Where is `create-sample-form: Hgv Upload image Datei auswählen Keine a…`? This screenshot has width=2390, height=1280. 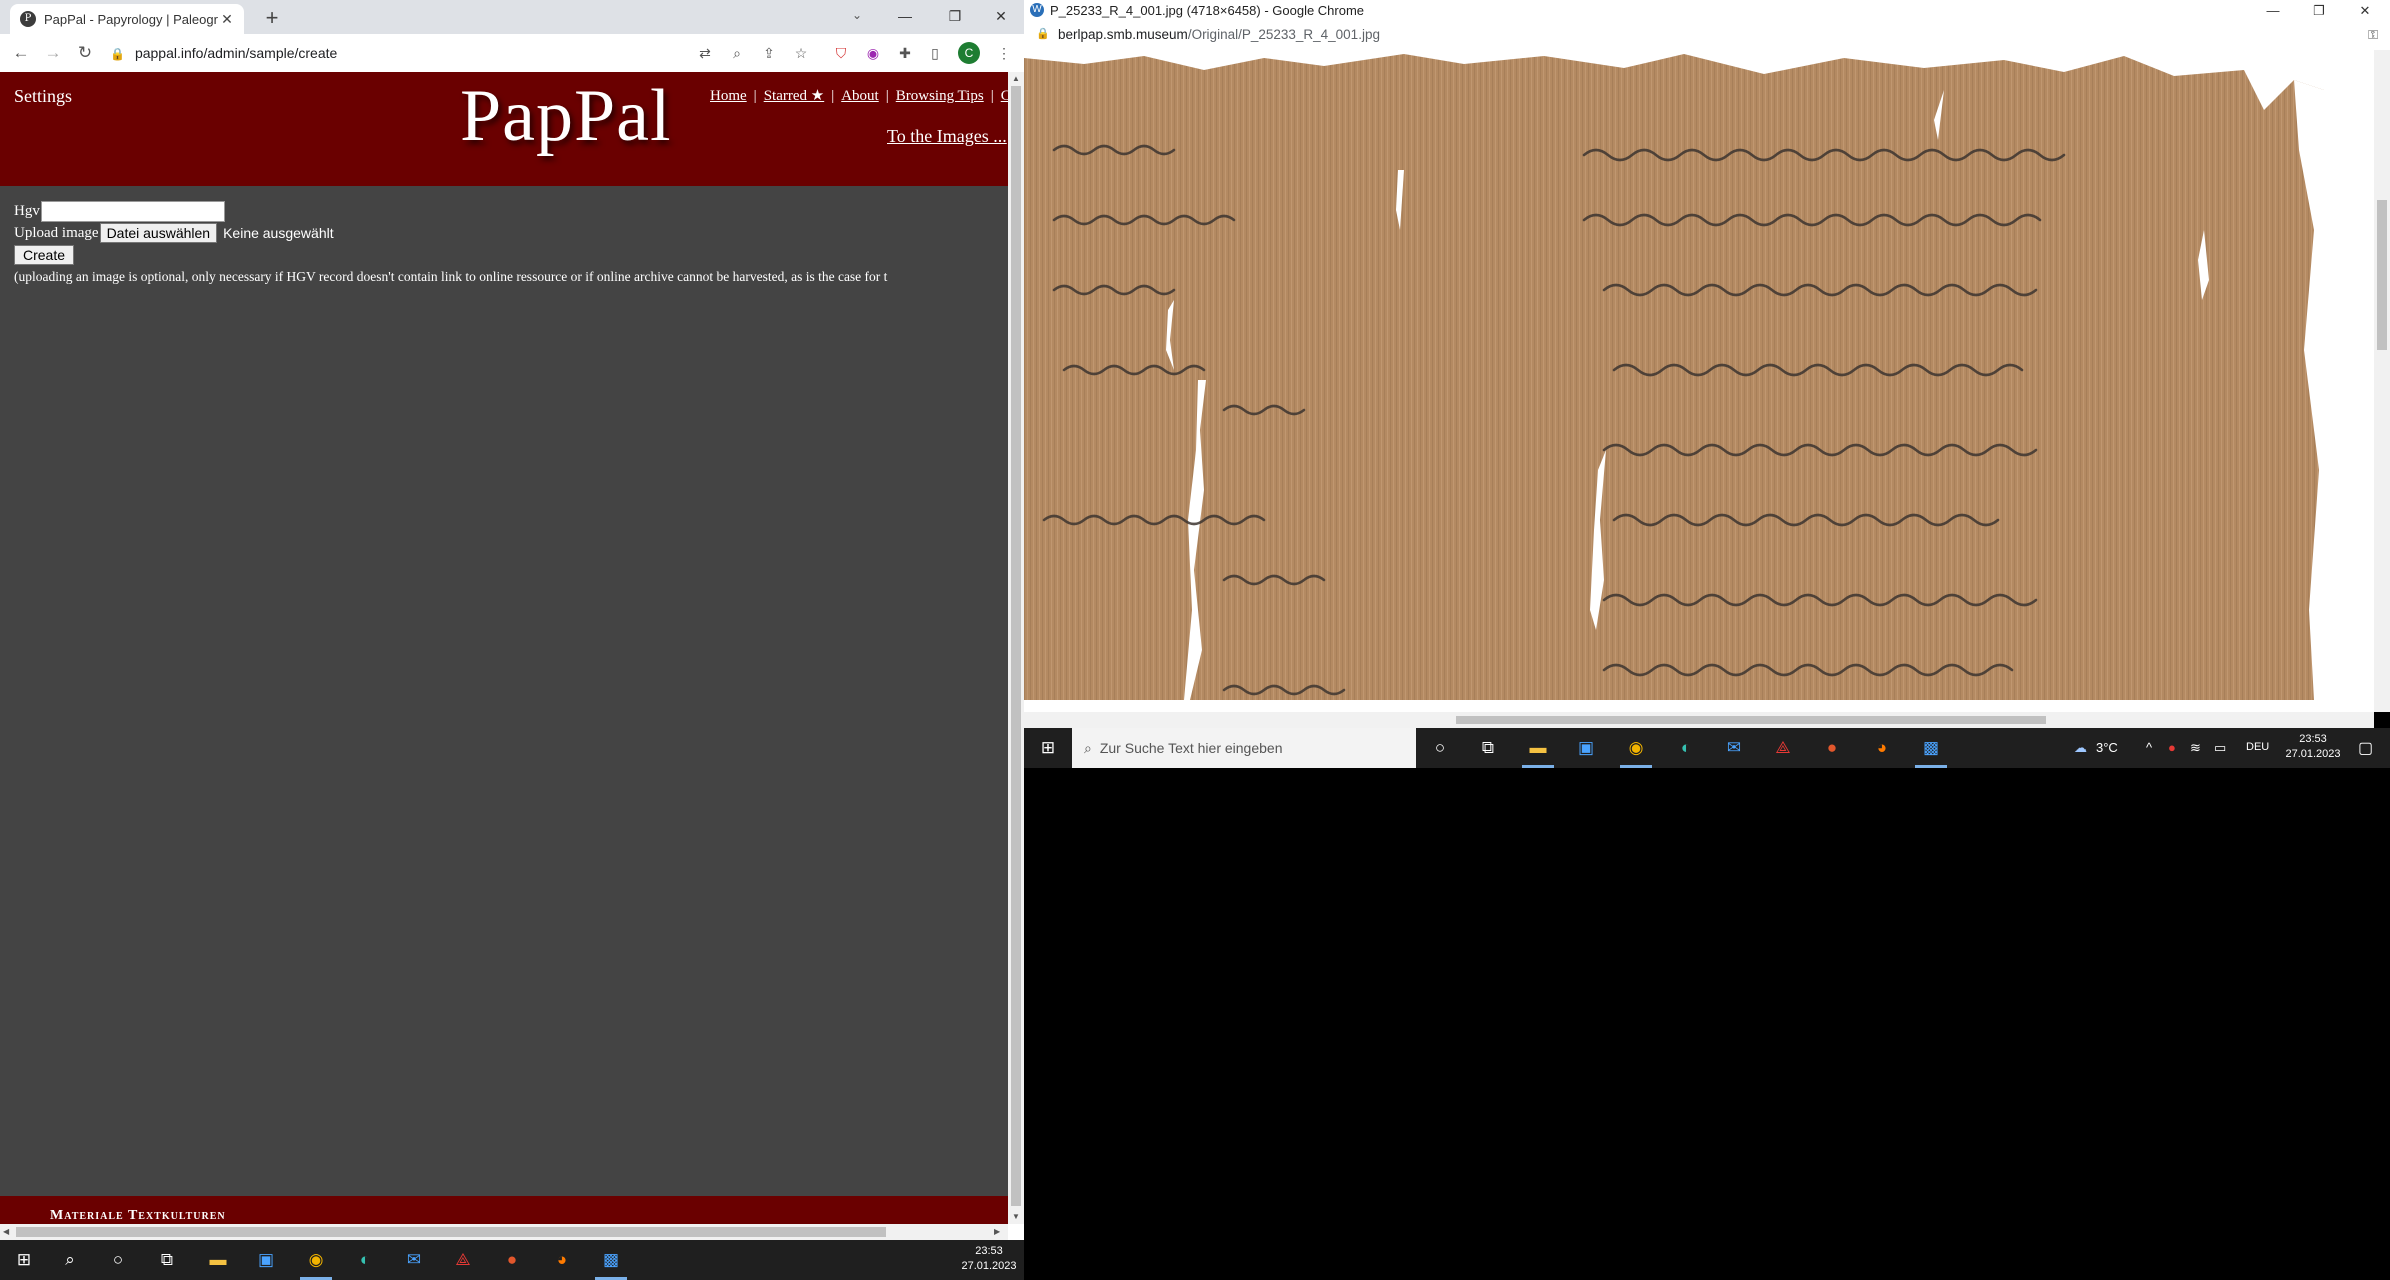 create-sample-form: Hgv Upload image Datei auswählen Keine a… is located at coordinates (450, 244).